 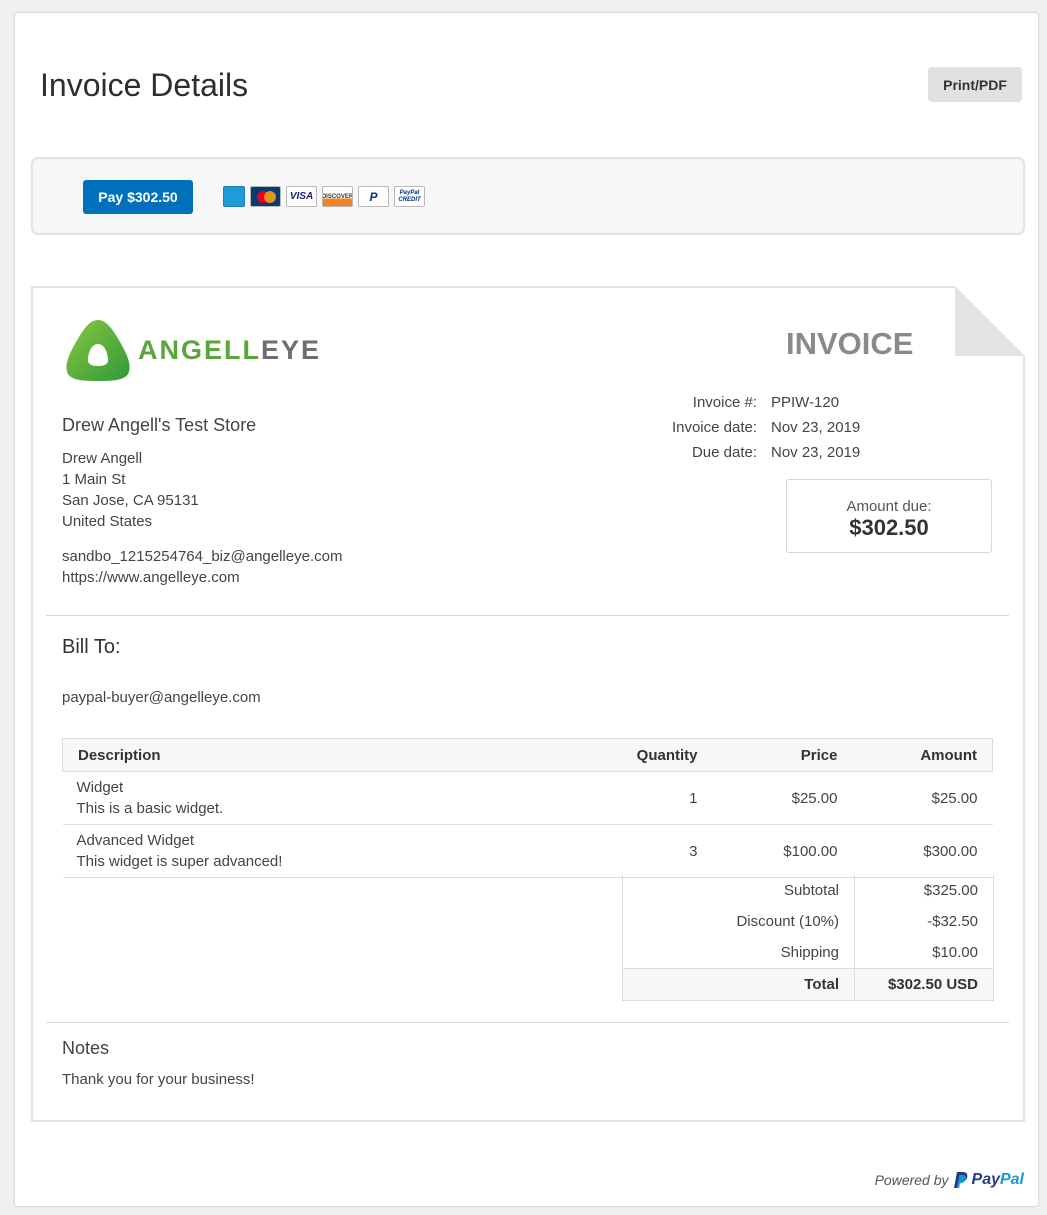 I want to click on shipping-row: Shipping $10.00, so click(x=808, y=952).